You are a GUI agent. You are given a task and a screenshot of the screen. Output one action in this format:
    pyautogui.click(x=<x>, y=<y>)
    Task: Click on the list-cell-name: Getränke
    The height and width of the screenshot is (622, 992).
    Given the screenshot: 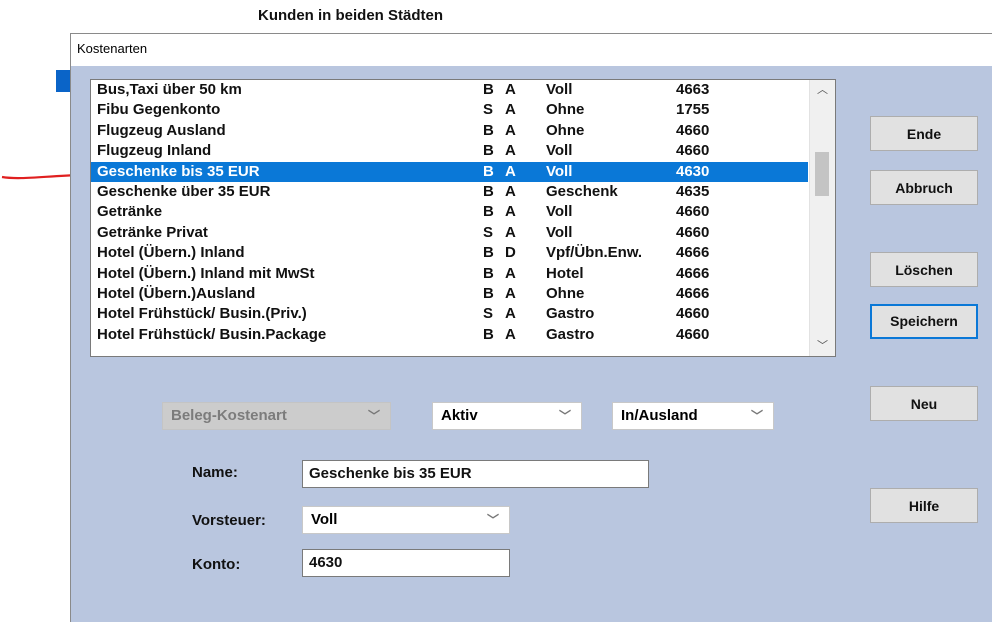 What is the action you would take?
    pyautogui.click(x=130, y=212)
    